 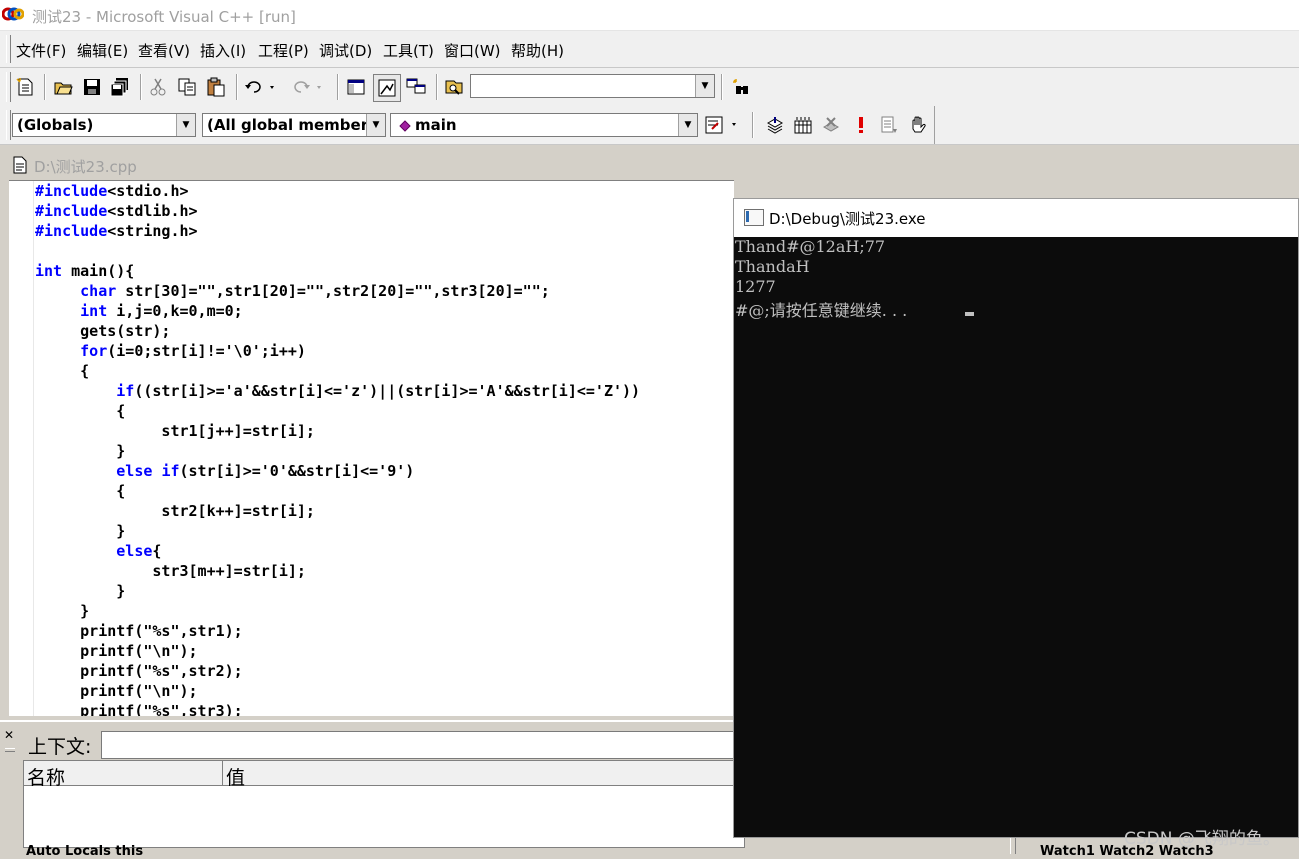 What do you see at coordinates (337, 311) in the screenshot?
I see `code-line: int i,j=0,k=0,m=0;` at bounding box center [337, 311].